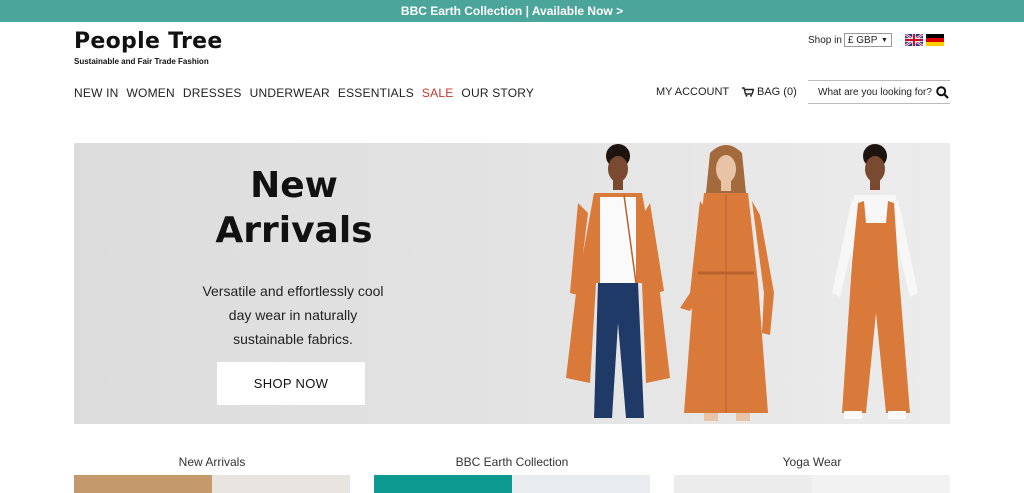 The image size is (1024, 493). Describe the element at coordinates (727, 283) in the screenshot. I see `model-2-figure` at that location.